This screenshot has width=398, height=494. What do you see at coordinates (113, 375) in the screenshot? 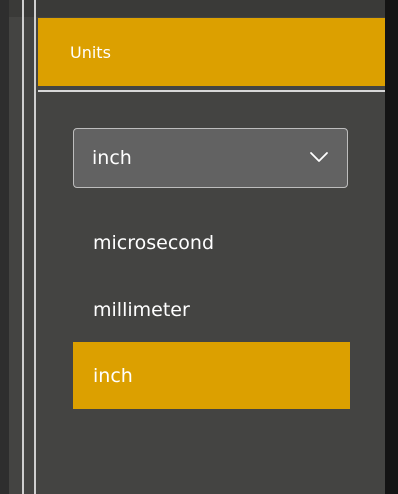
I see `option-label: inch` at bounding box center [113, 375].